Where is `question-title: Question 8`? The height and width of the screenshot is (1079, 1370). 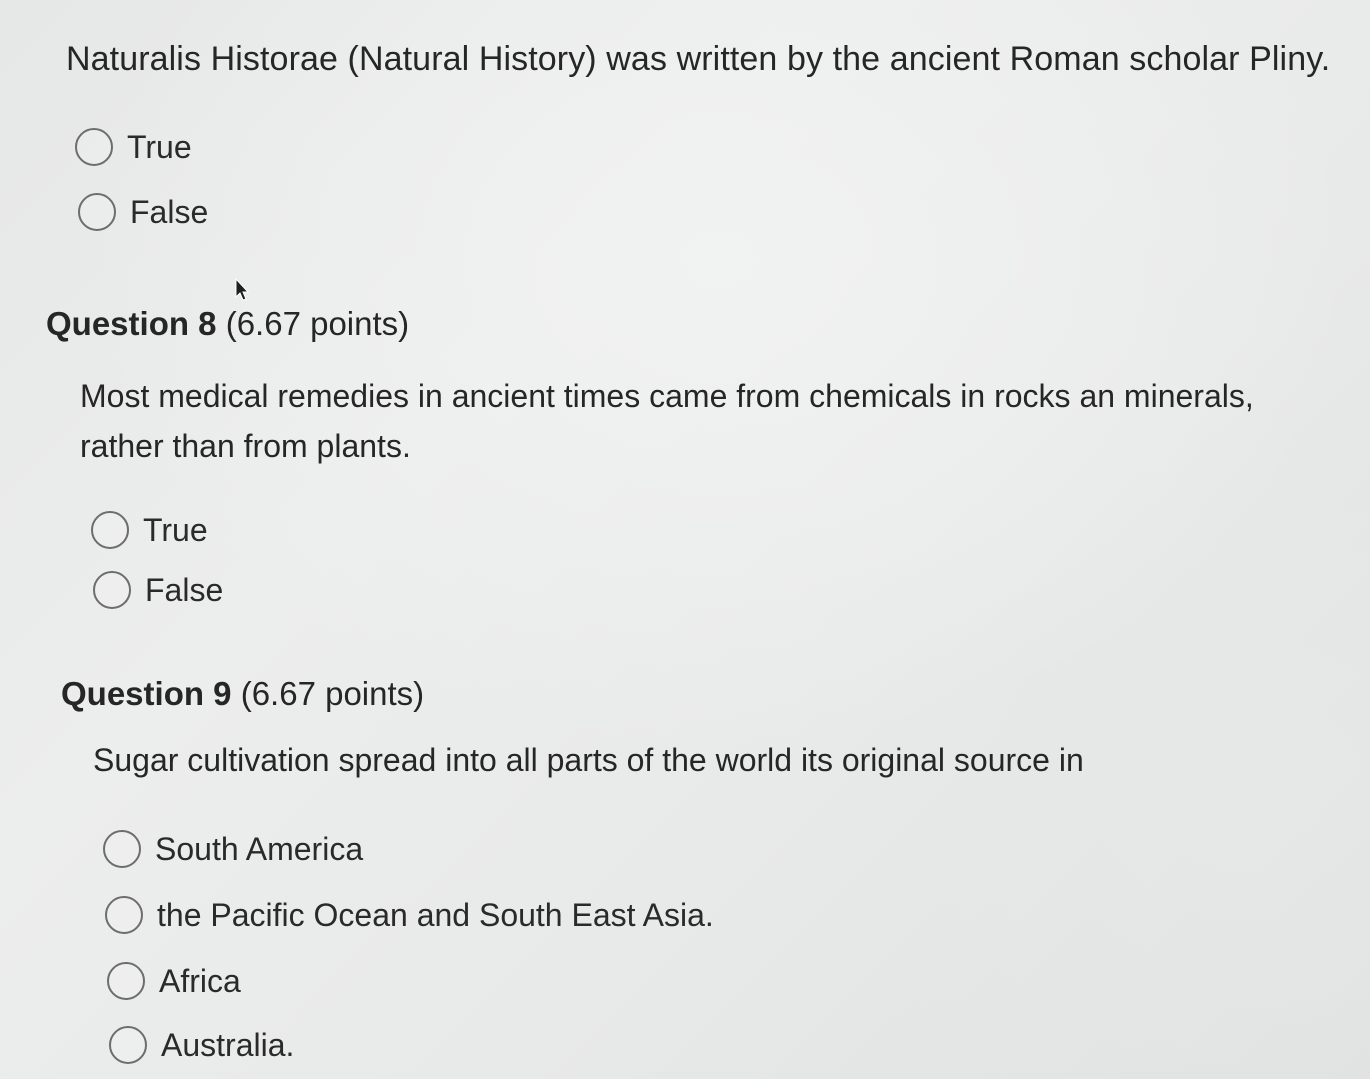 question-title: Question 8 is located at coordinates (131, 323).